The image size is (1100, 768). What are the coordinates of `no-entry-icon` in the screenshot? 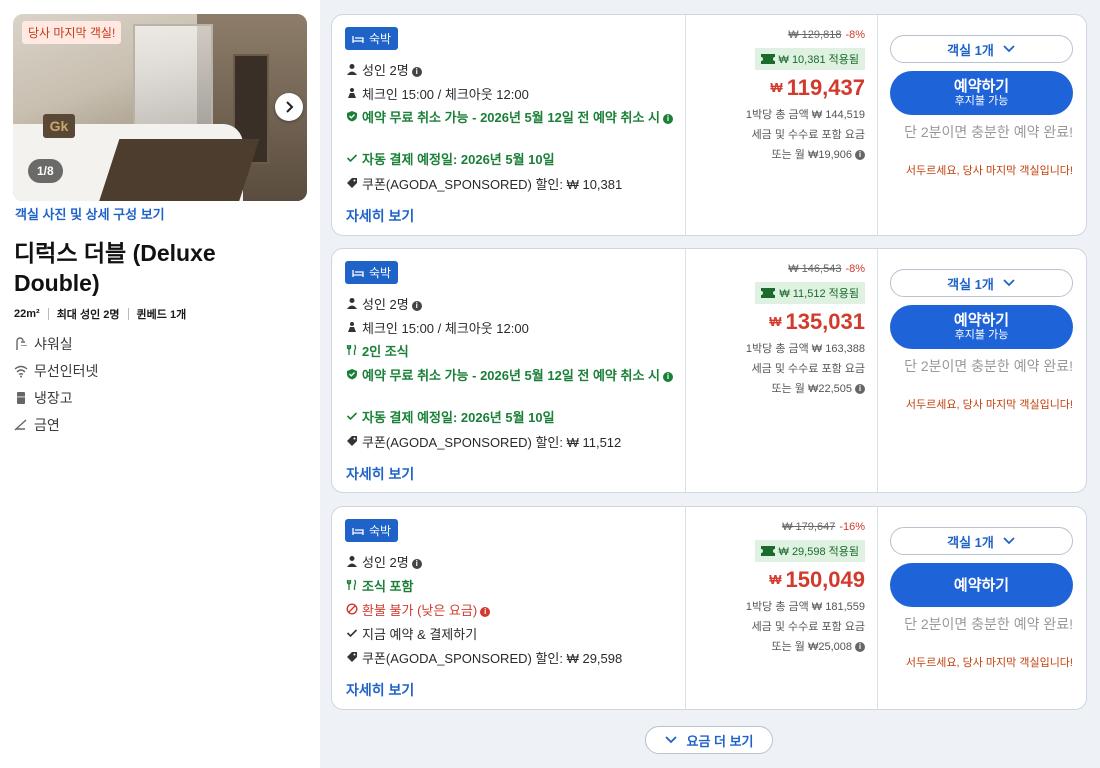 It's located at (352, 609).